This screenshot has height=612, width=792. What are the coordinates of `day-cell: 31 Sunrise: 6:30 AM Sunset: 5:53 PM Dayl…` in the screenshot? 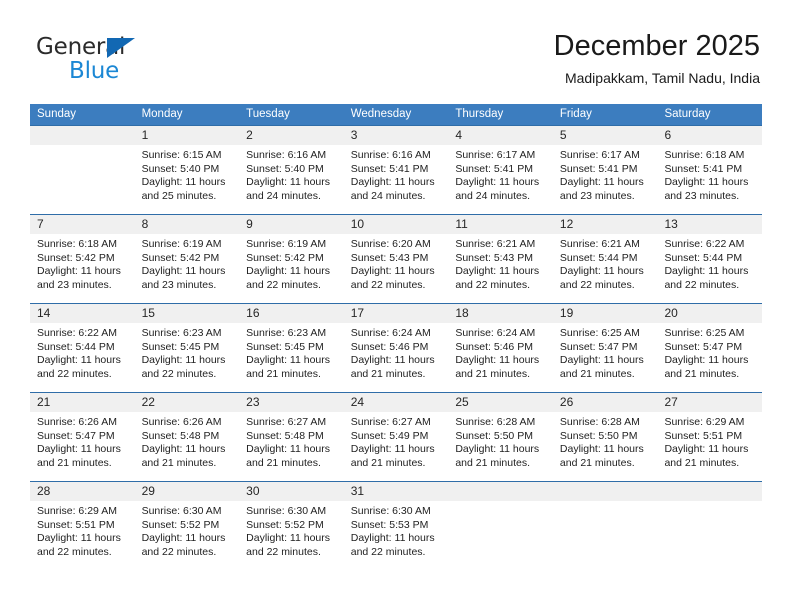 It's located at (396, 526).